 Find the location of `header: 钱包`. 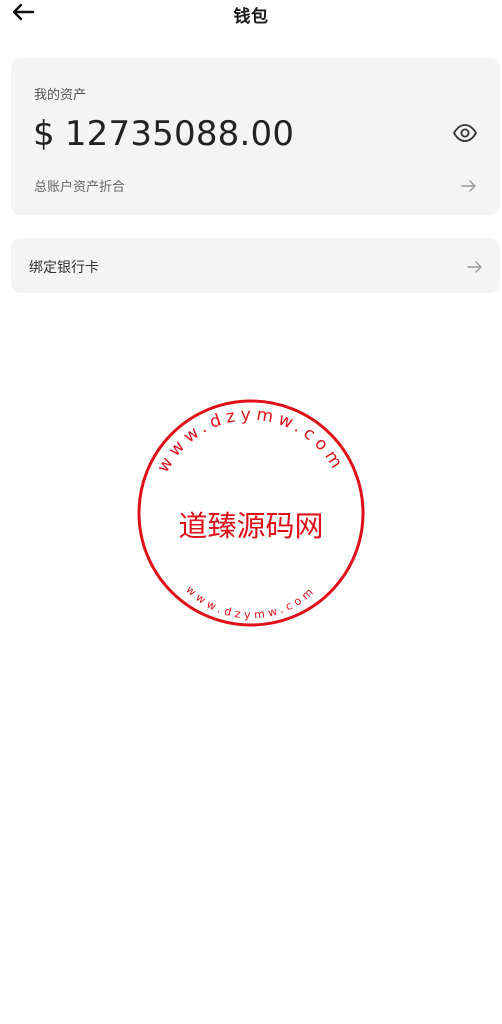

header: 钱包 is located at coordinates (251, 14).